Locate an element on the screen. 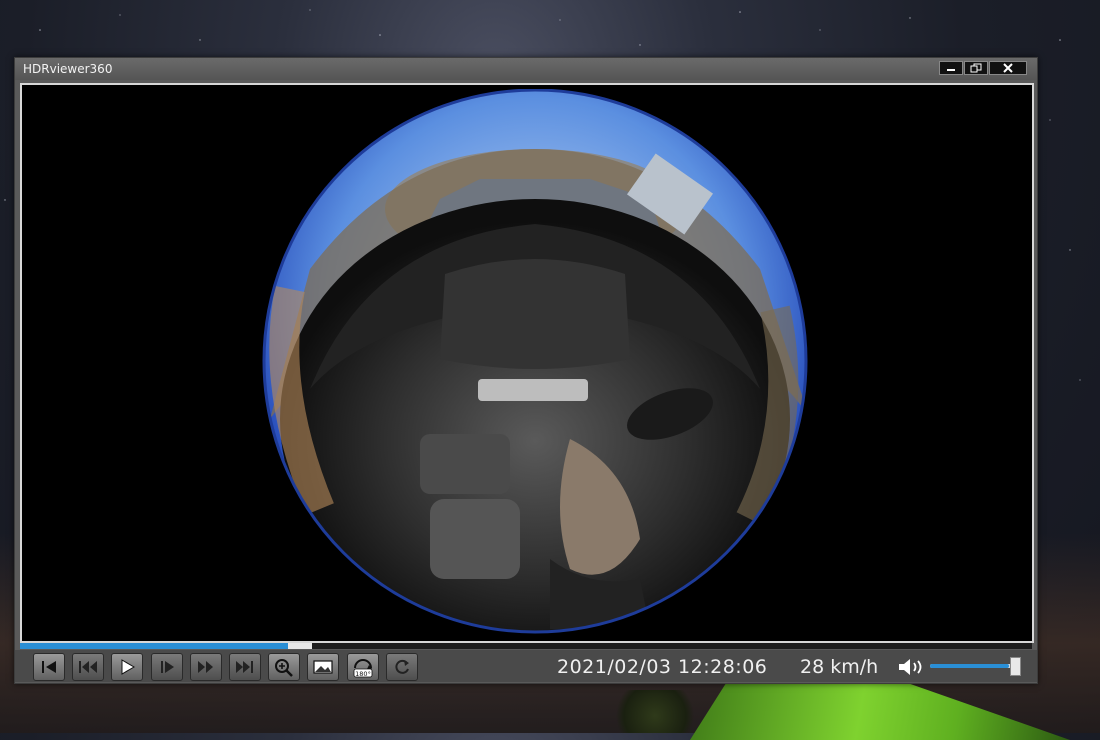 The image size is (1100, 740). play-button is located at coordinates (127, 667).